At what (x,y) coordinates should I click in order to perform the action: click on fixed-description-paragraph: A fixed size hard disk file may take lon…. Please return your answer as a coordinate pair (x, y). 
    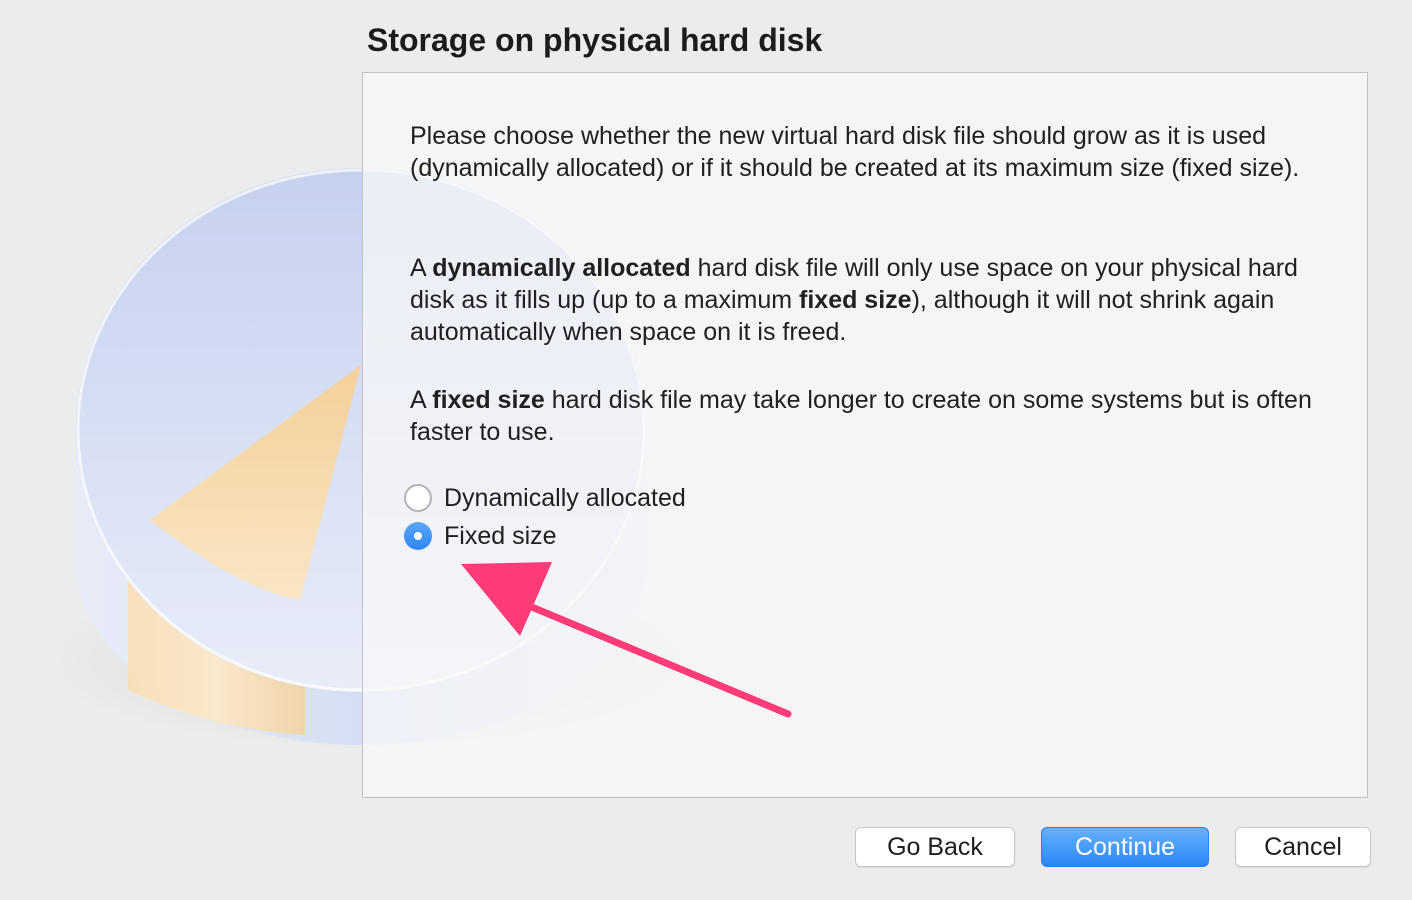
    Looking at the image, I should click on (875, 416).